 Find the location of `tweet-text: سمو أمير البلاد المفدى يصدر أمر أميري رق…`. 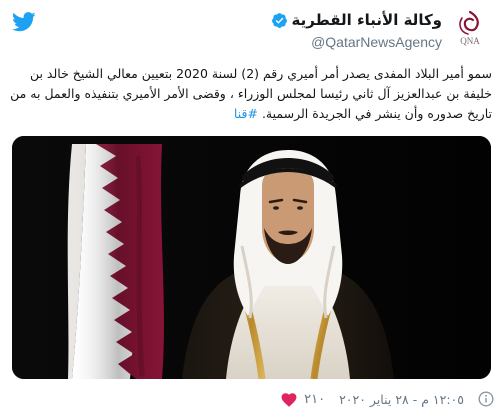

tweet-text: سمو أمير البلاد المفدى يصدر أمر أميري رق… is located at coordinates (251, 94).